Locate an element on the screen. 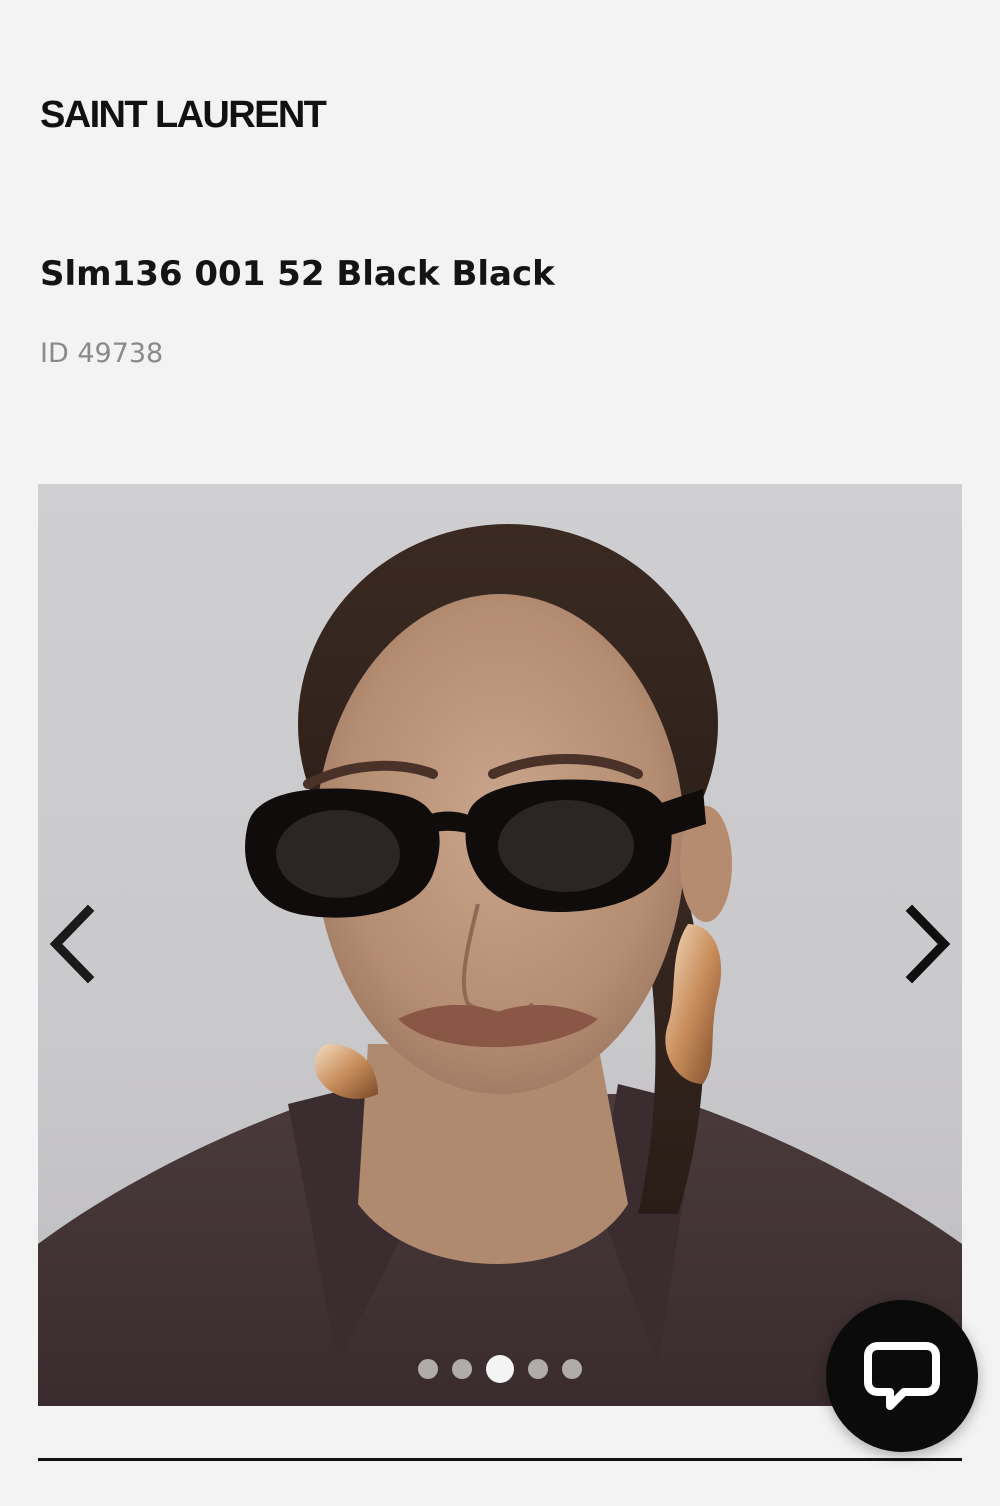 This screenshot has height=1506, width=1000. chevron-right-icon is located at coordinates (927, 944).